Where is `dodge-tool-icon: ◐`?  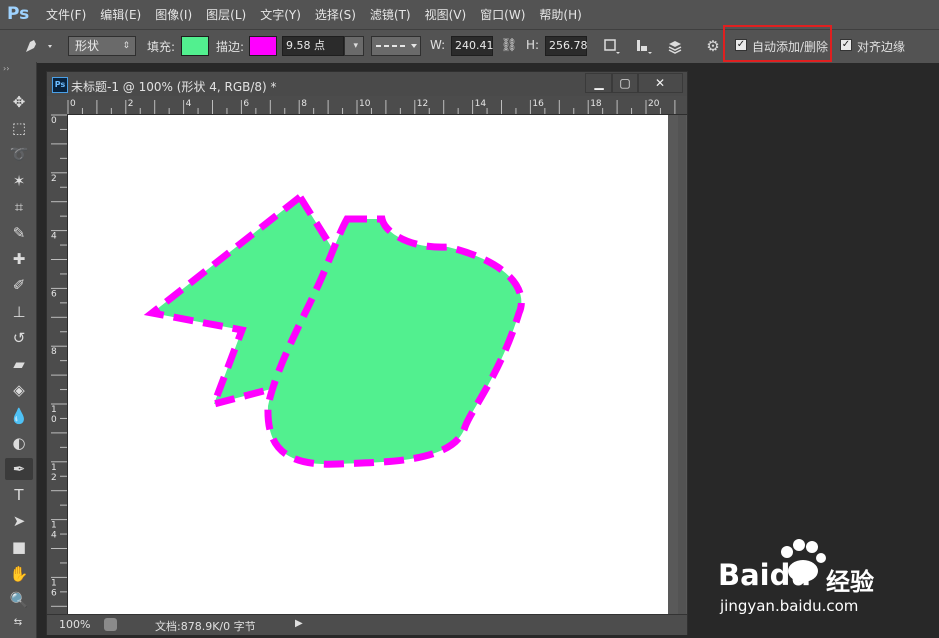 dodge-tool-icon: ◐ is located at coordinates (19, 443).